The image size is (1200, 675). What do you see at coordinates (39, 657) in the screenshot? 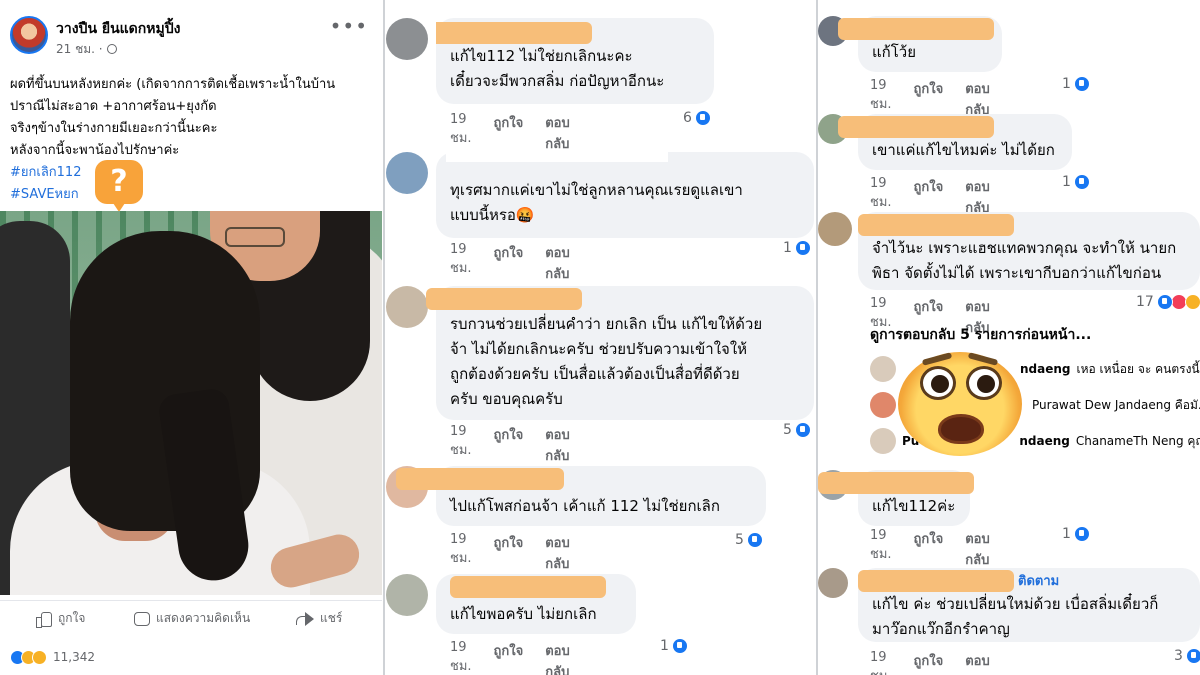
I see `sad-reaction-icon` at bounding box center [39, 657].